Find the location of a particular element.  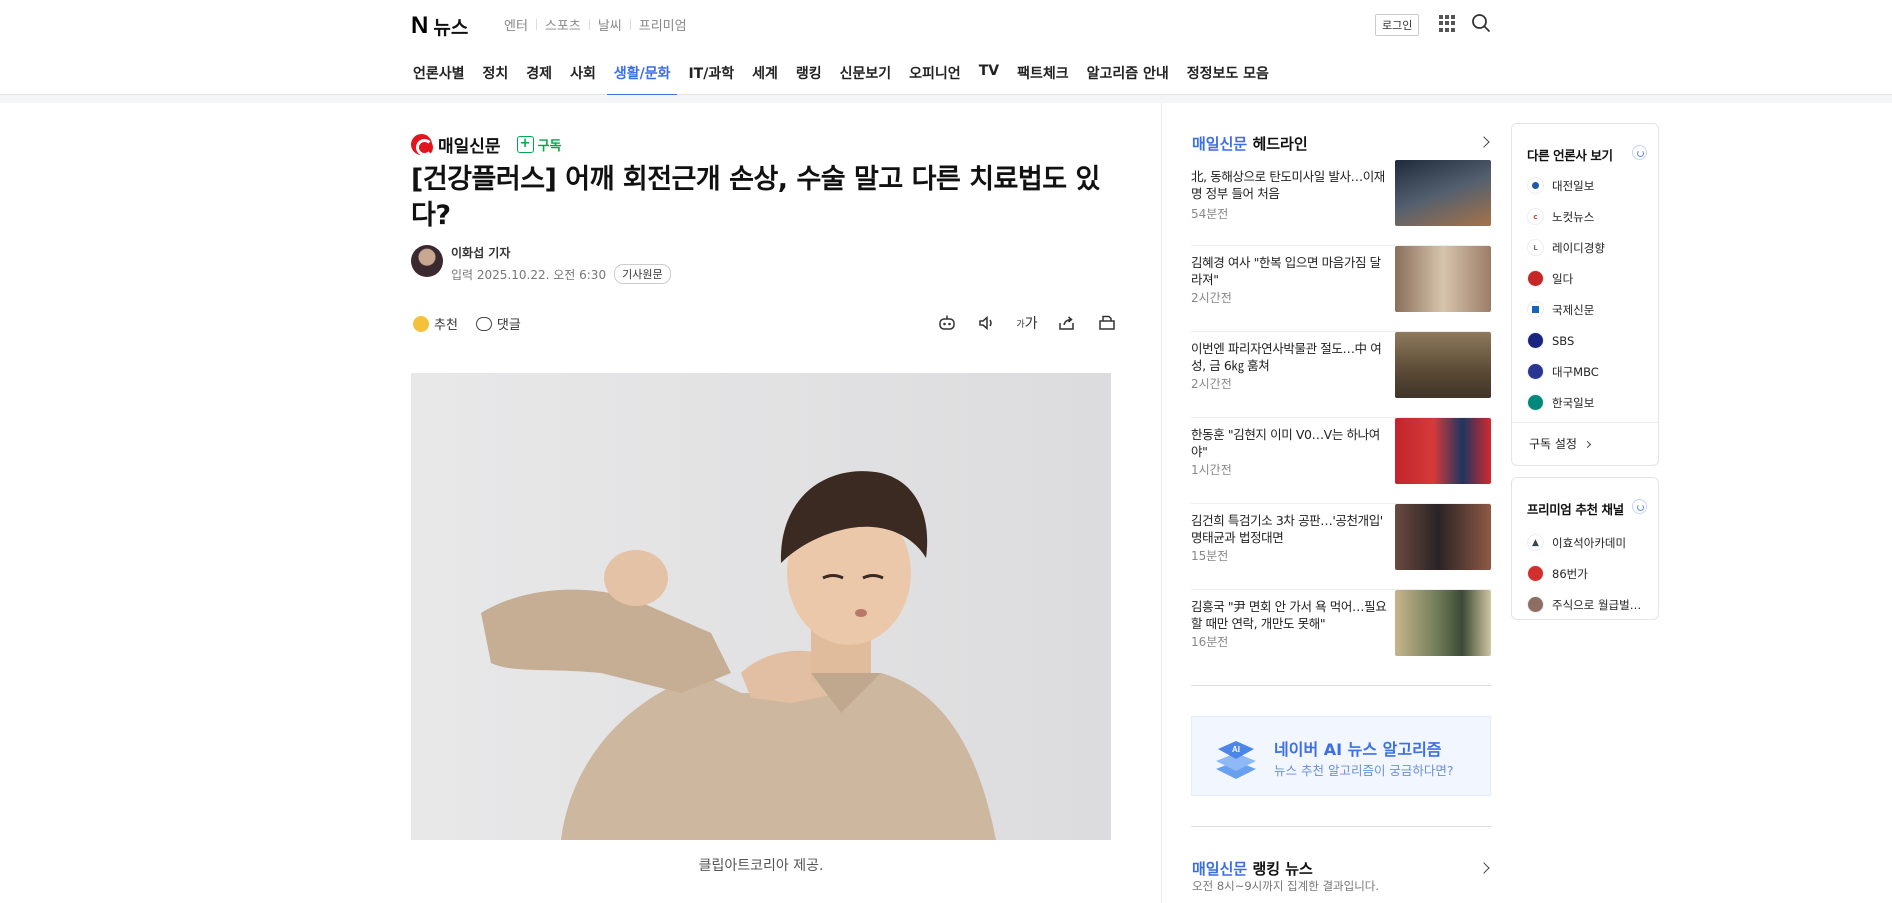

top-header: N 뉴스 엔터 스포츠 날씨 프리미엄 로그인 is located at coordinates (946, 24).